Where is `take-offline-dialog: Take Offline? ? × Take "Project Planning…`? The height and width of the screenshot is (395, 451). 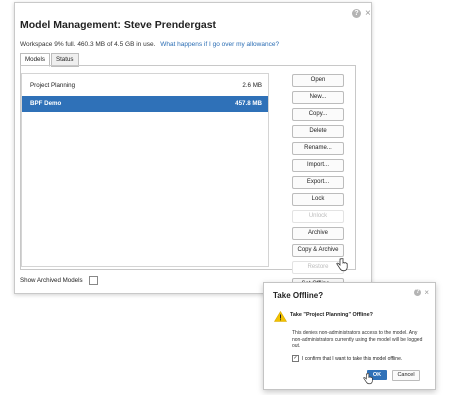
take-offline-dialog: Take Offline? ? × Take "Project Planning… is located at coordinates (349, 336).